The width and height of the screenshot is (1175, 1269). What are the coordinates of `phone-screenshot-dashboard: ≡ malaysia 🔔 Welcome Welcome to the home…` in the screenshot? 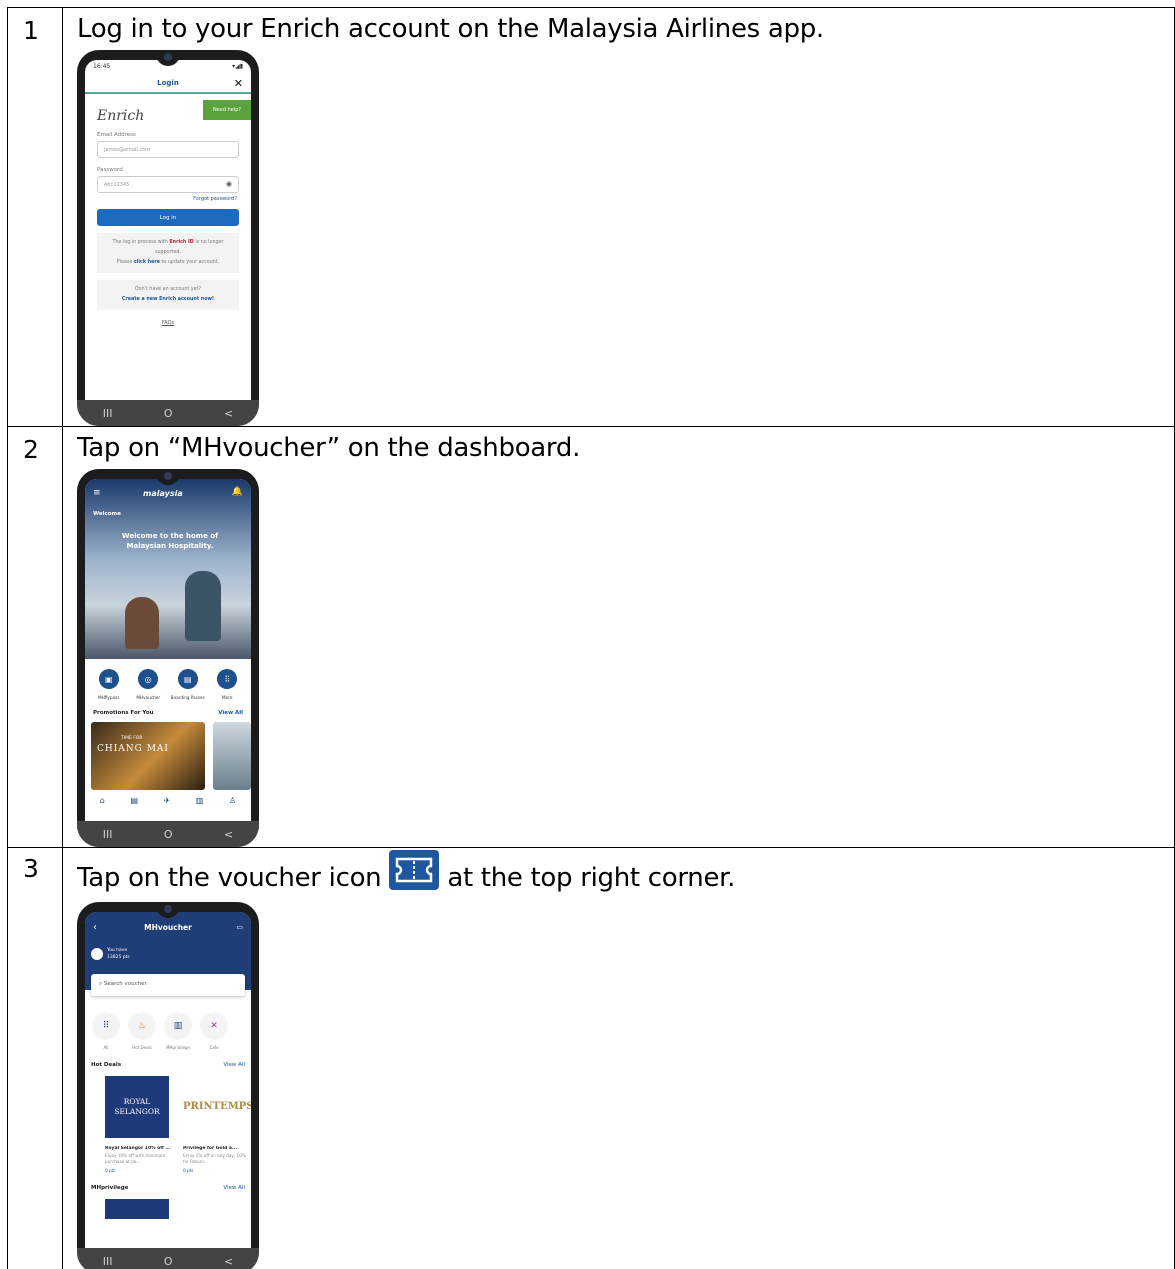 It's located at (168, 658).